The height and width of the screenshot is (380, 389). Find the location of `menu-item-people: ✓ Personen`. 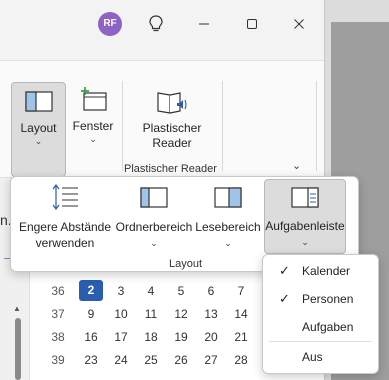

menu-item-people: ✓ Personen is located at coordinates (320, 299).